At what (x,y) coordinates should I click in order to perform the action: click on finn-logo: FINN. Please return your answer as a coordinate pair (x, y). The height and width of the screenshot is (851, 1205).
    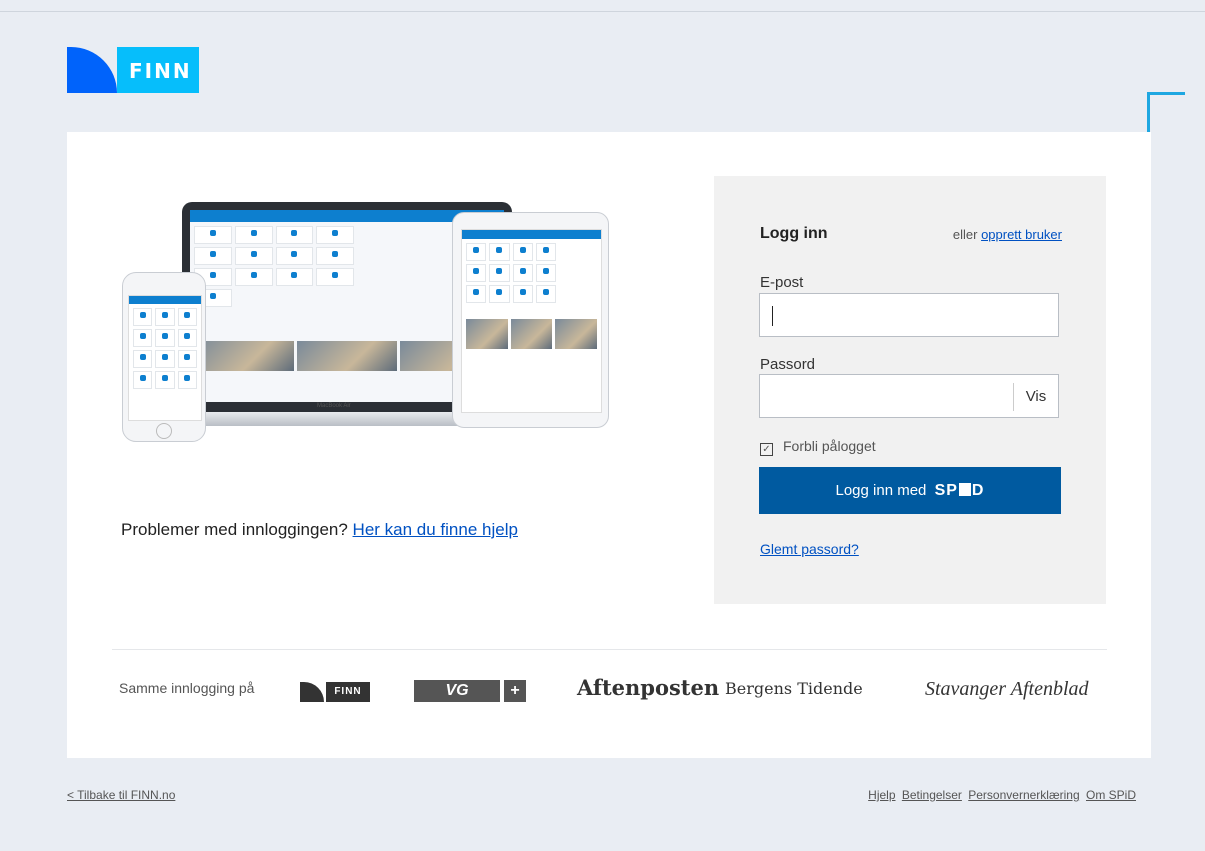
    Looking at the image, I should click on (133, 70).